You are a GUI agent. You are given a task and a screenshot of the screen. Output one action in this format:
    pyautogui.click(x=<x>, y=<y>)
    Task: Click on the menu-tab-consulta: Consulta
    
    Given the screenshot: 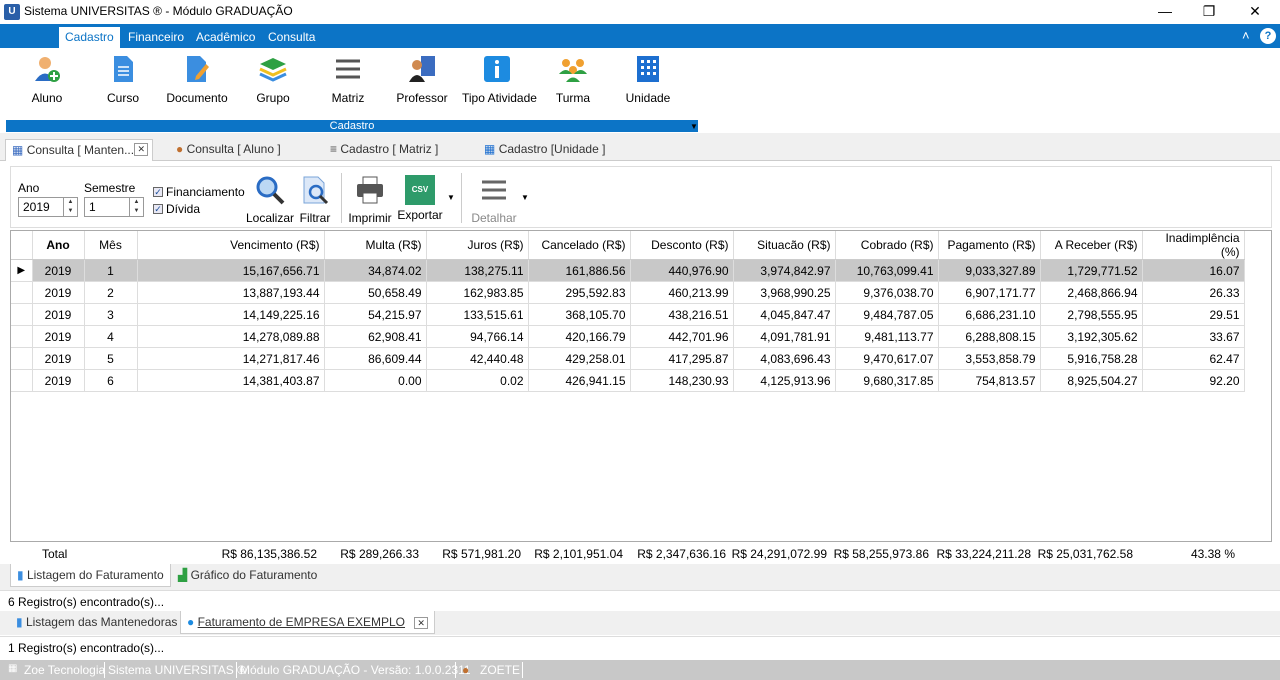 What is the action you would take?
    pyautogui.click(x=291, y=37)
    